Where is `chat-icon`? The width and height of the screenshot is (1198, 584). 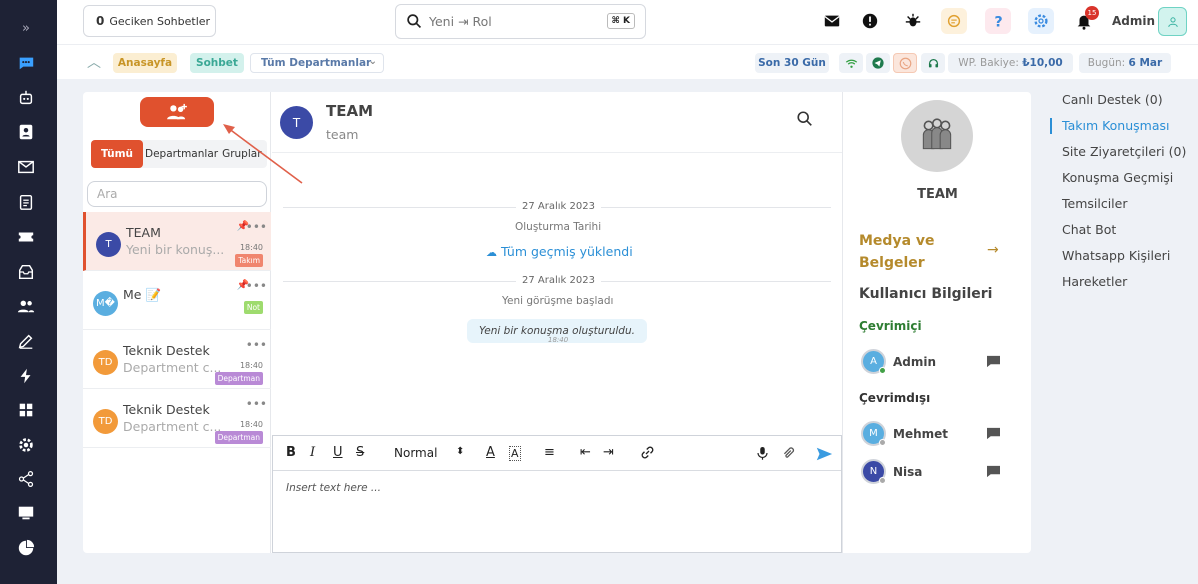
chat-icon is located at coordinates (26, 63).